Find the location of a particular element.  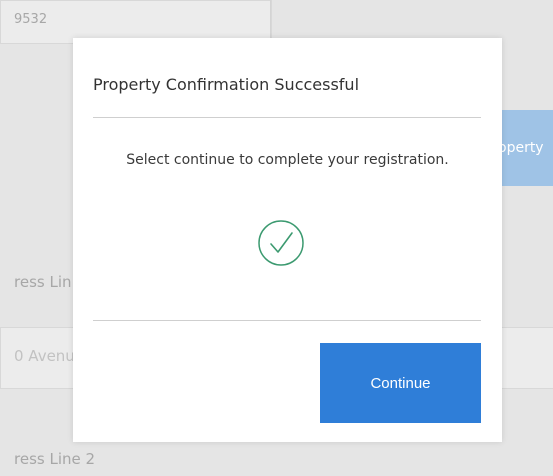

bg-address-line-label: ress Lin is located at coordinates (43, 282).